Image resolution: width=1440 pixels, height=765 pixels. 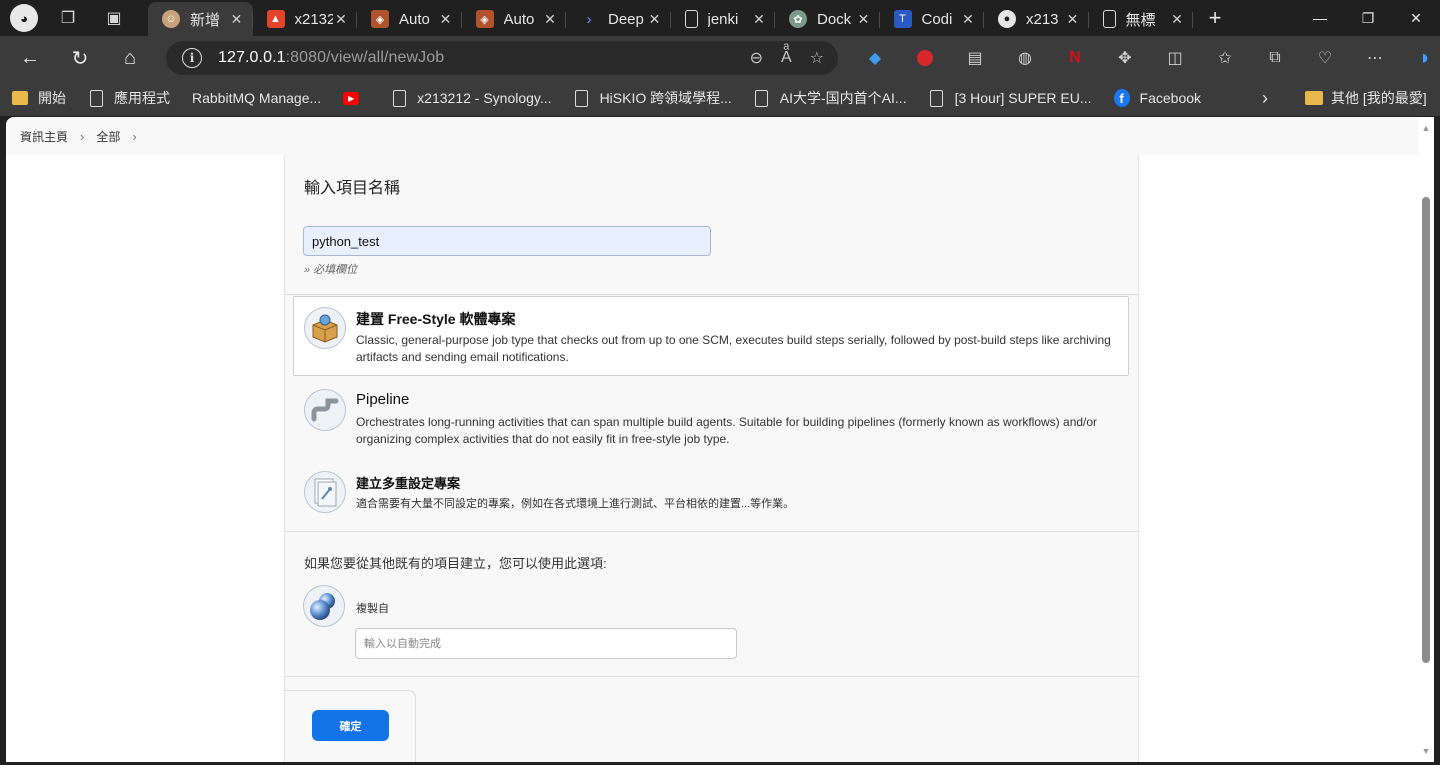 I want to click on copy-spheres-icon, so click(x=324, y=606).